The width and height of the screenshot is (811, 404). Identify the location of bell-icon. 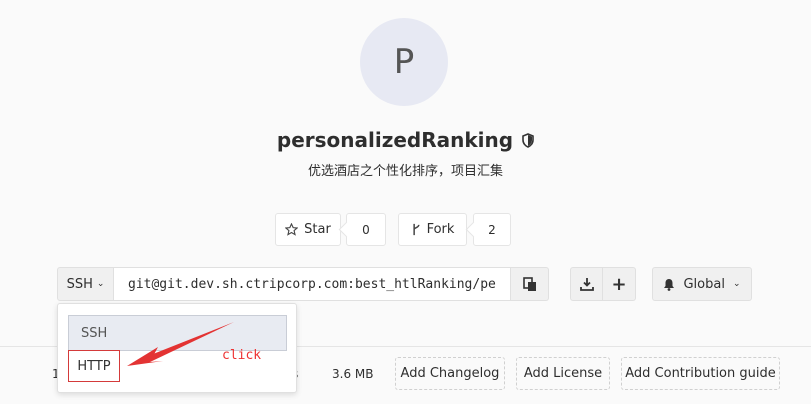
(669, 284).